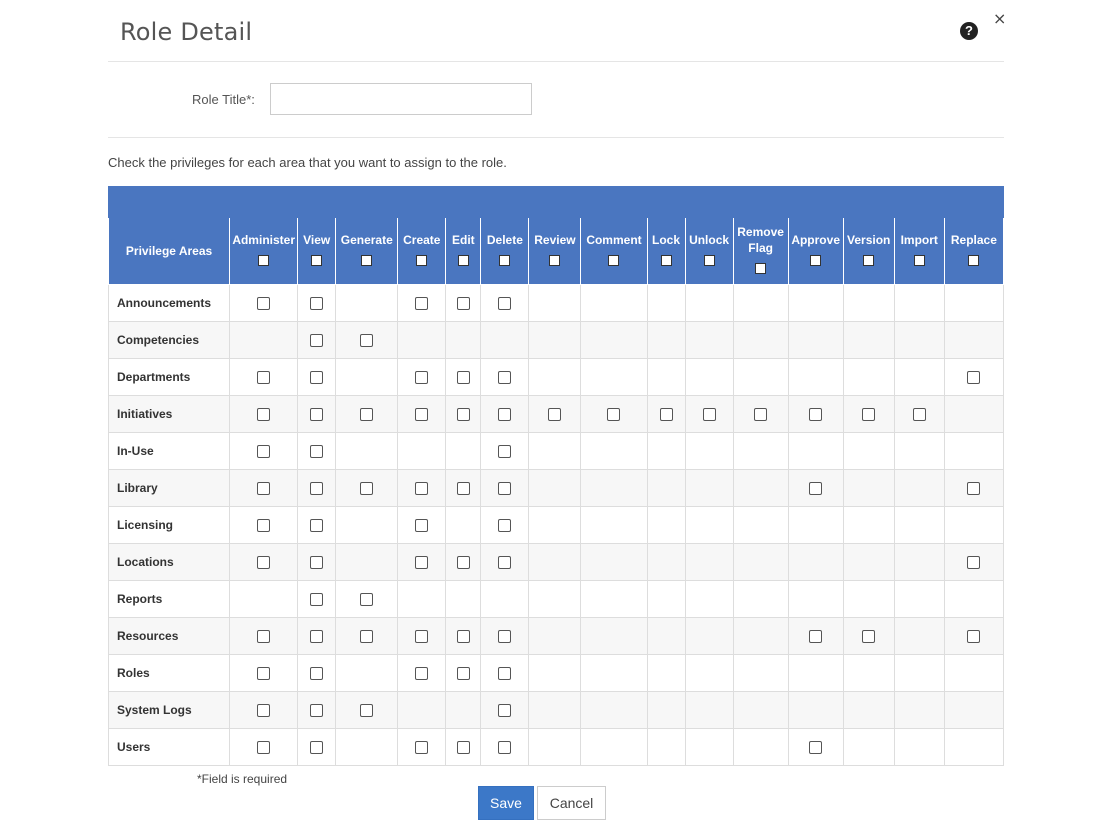 This screenshot has width=1120, height=838. Describe the element at coordinates (969, 31) in the screenshot. I see `help-icon: ?` at that location.